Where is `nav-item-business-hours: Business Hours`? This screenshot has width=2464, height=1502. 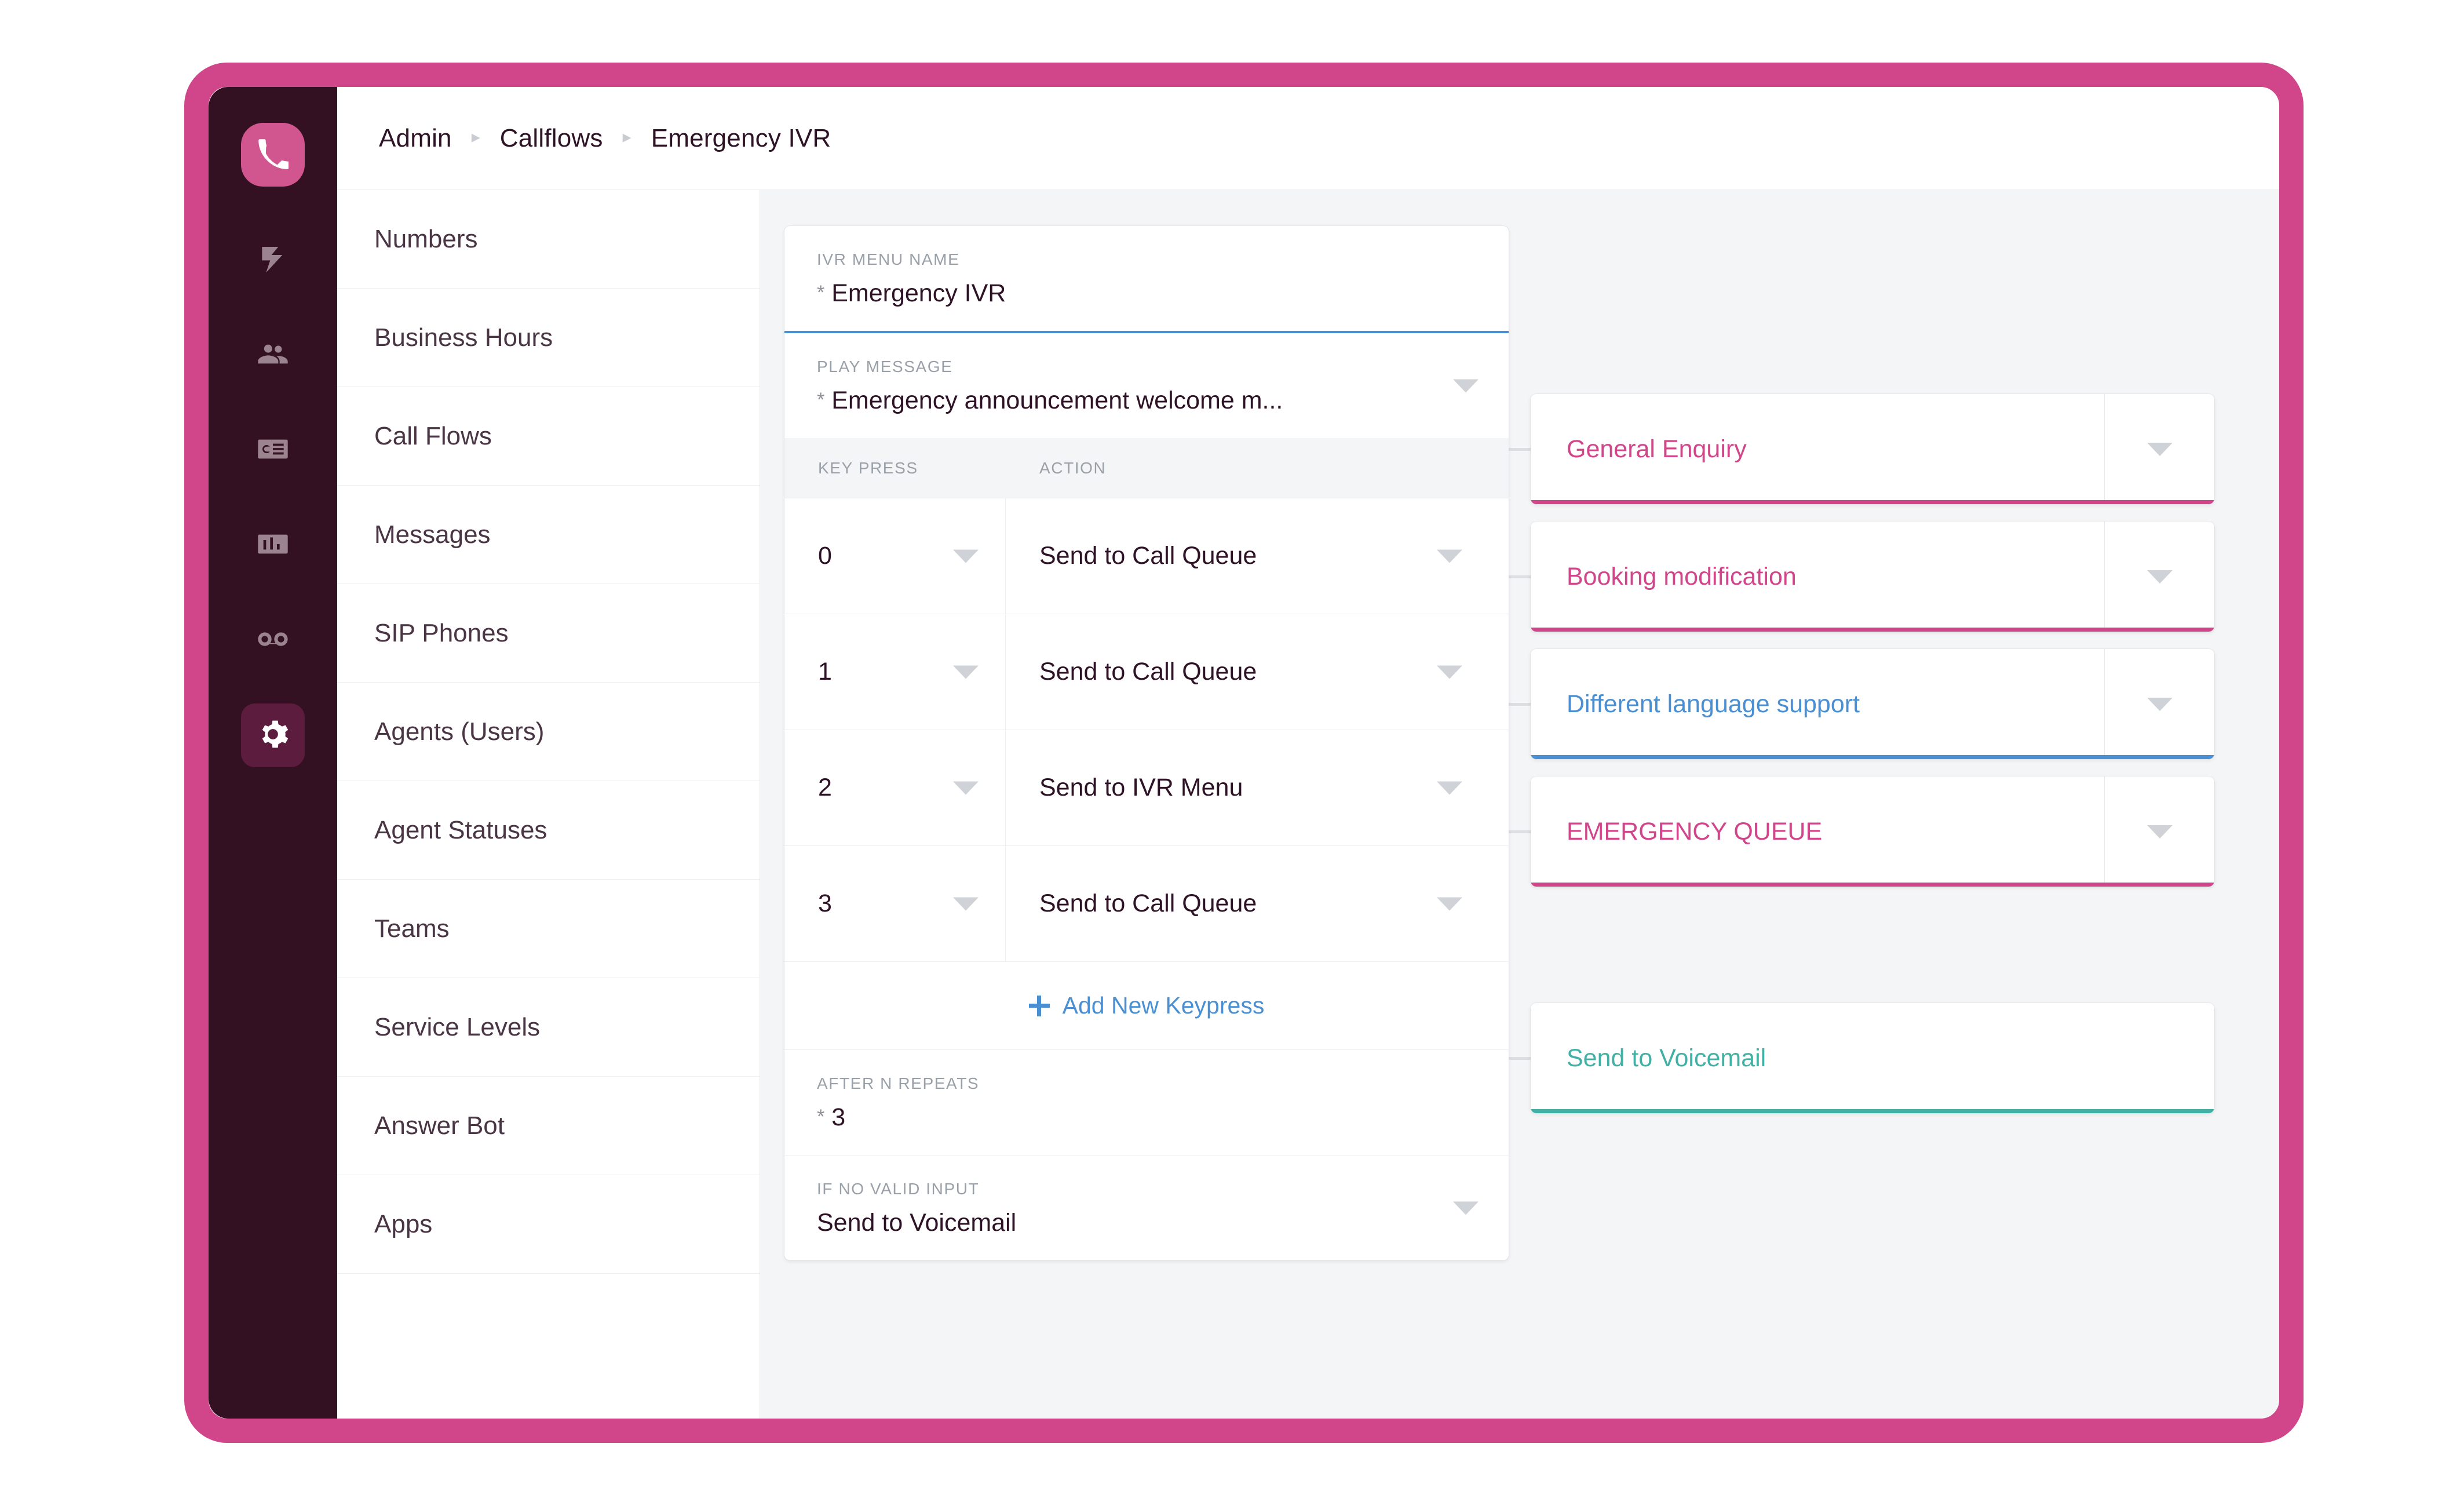 nav-item-business-hours: Business Hours is located at coordinates (548, 338).